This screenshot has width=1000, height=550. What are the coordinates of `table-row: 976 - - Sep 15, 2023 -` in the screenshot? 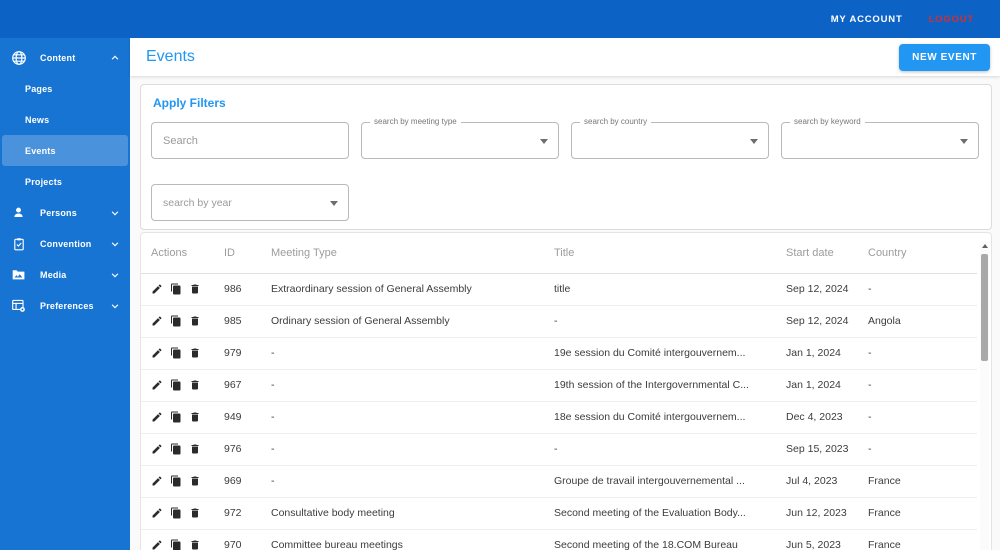 It's located at (559, 449).